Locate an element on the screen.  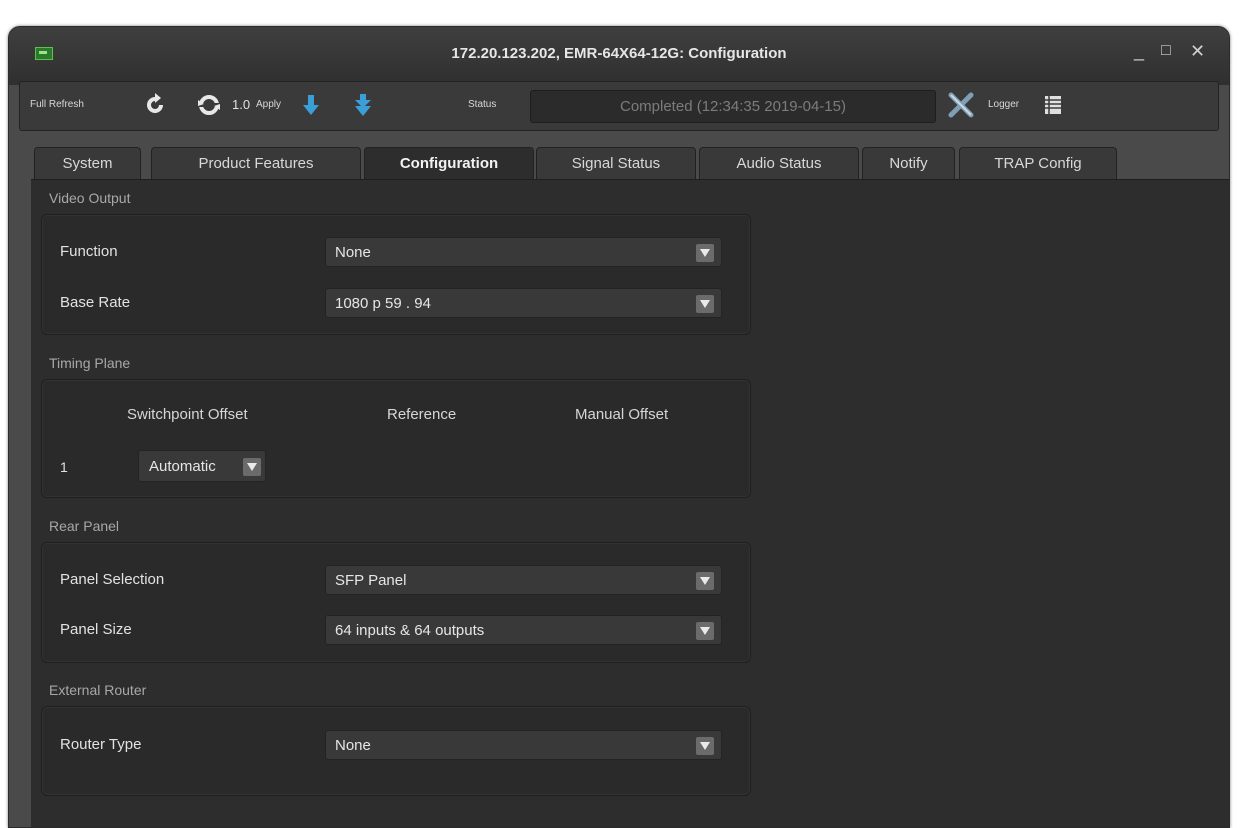
download-icon is located at coordinates (311, 105).